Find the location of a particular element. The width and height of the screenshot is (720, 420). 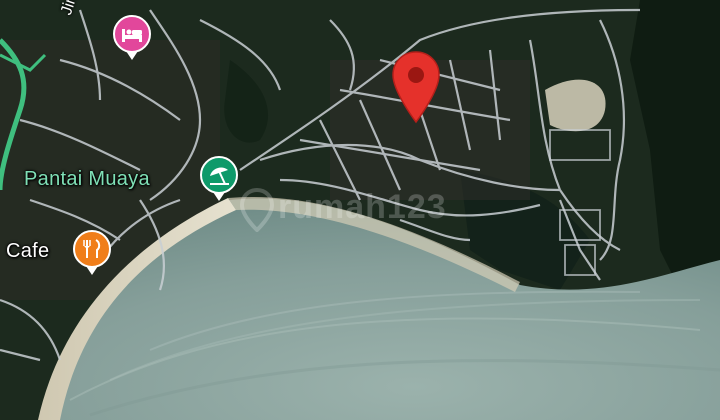

beach-poi-label: Pantai Muaya is located at coordinates (87, 179).